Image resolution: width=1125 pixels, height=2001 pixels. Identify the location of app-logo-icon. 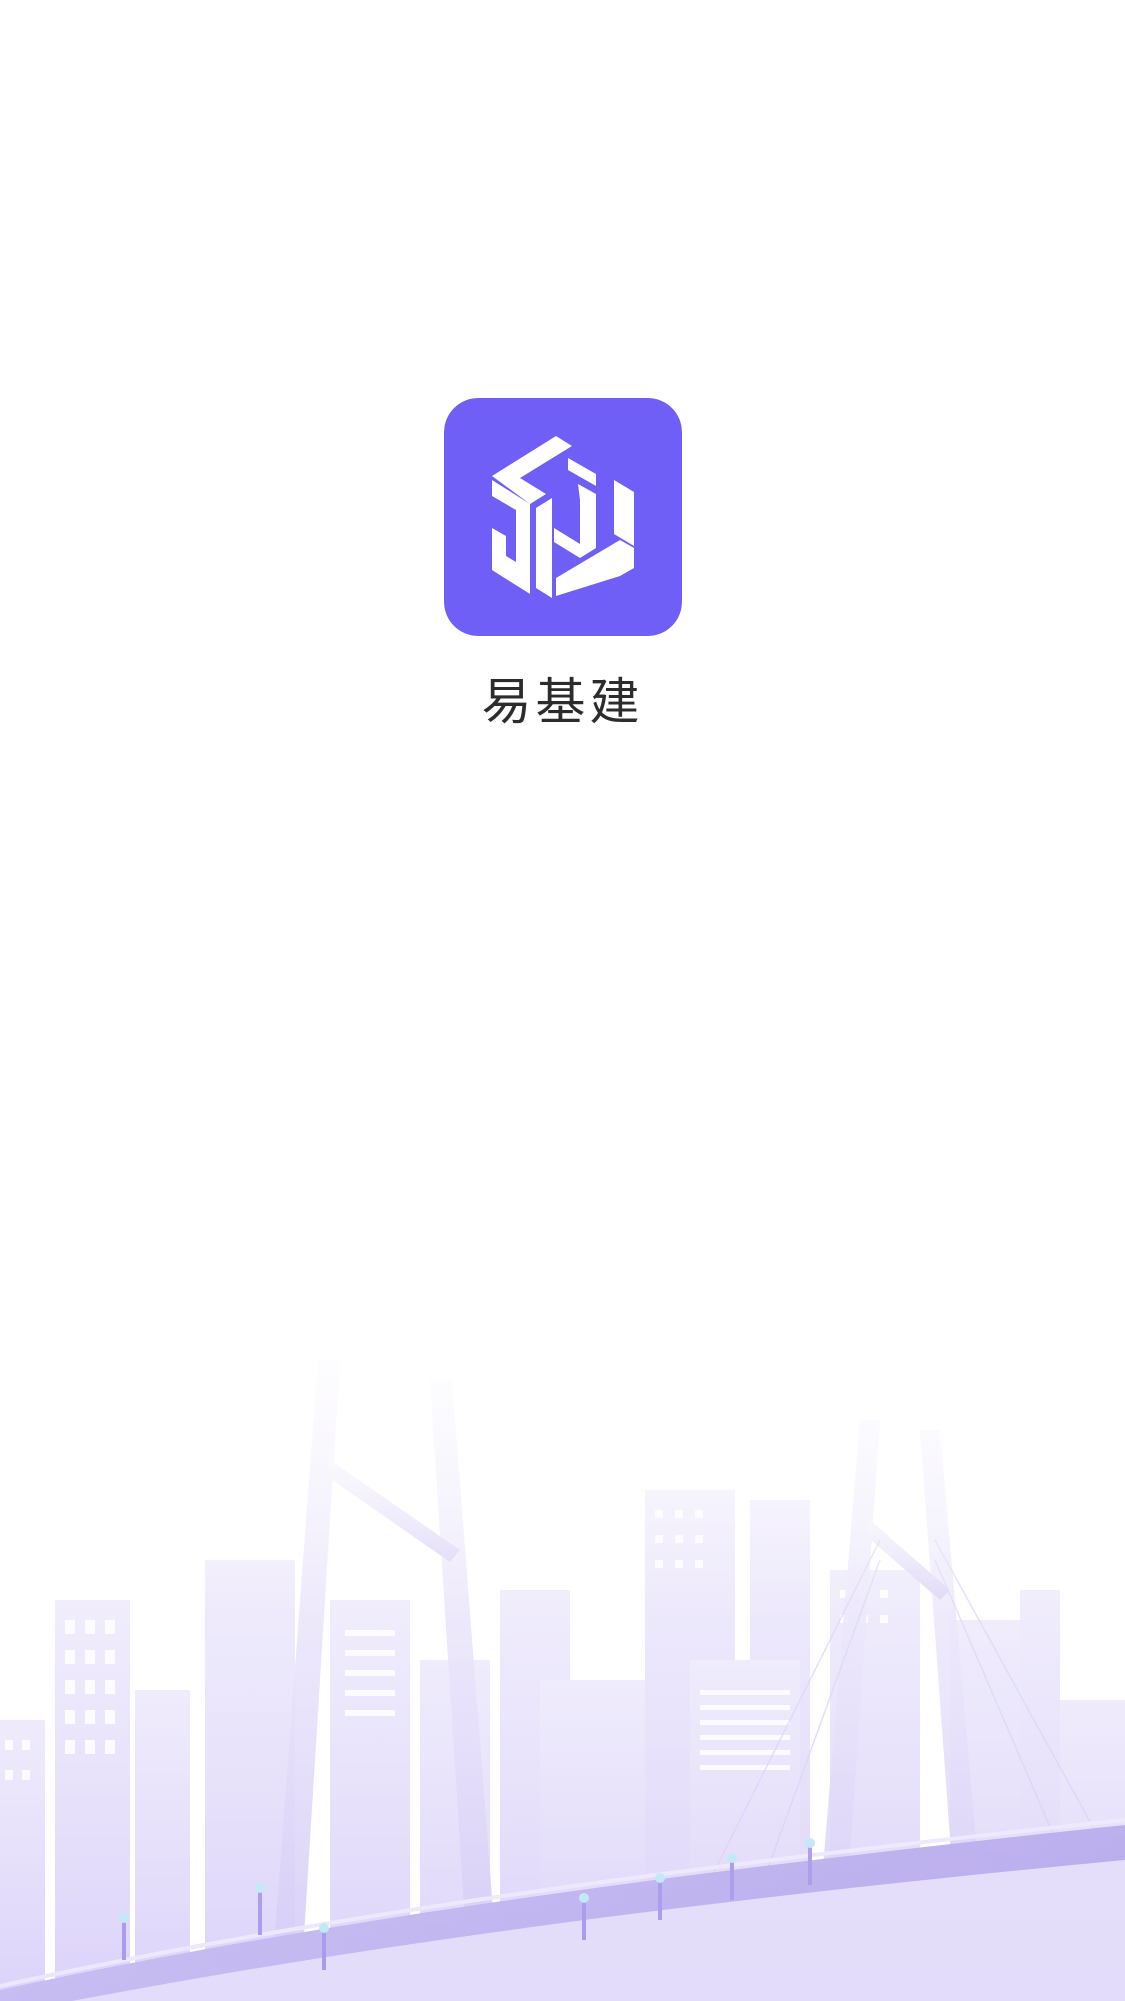
(562, 517).